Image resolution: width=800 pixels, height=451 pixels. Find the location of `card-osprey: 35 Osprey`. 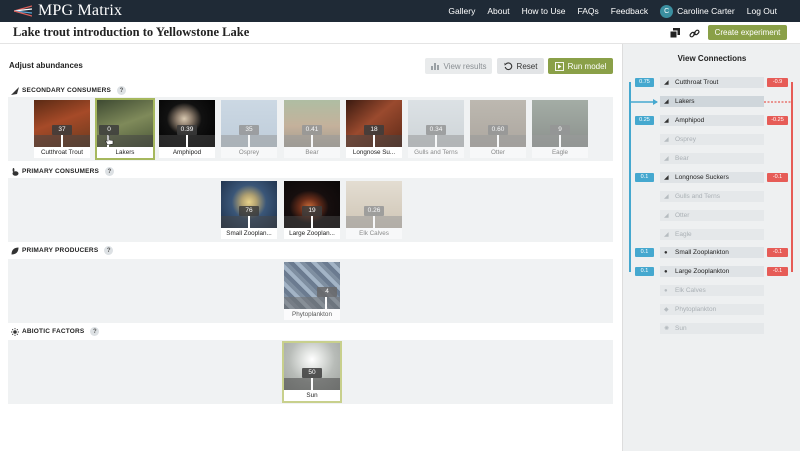

card-osprey: 35 Osprey is located at coordinates (249, 129).